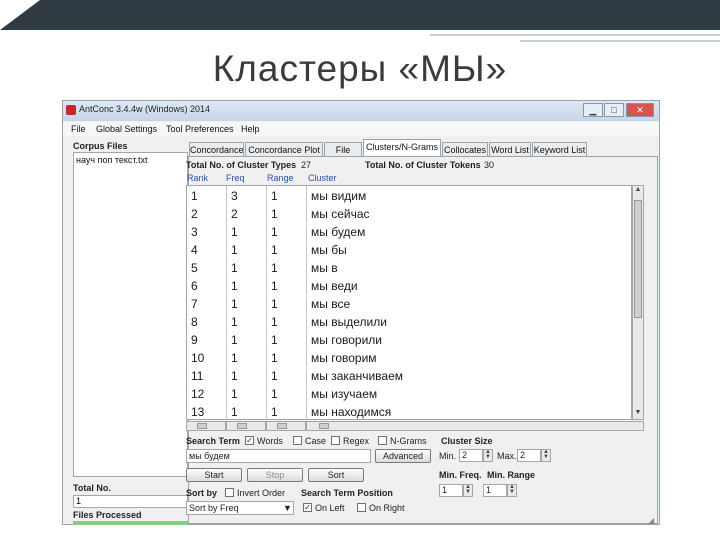  I want to click on case-checkbox, so click(297, 440).